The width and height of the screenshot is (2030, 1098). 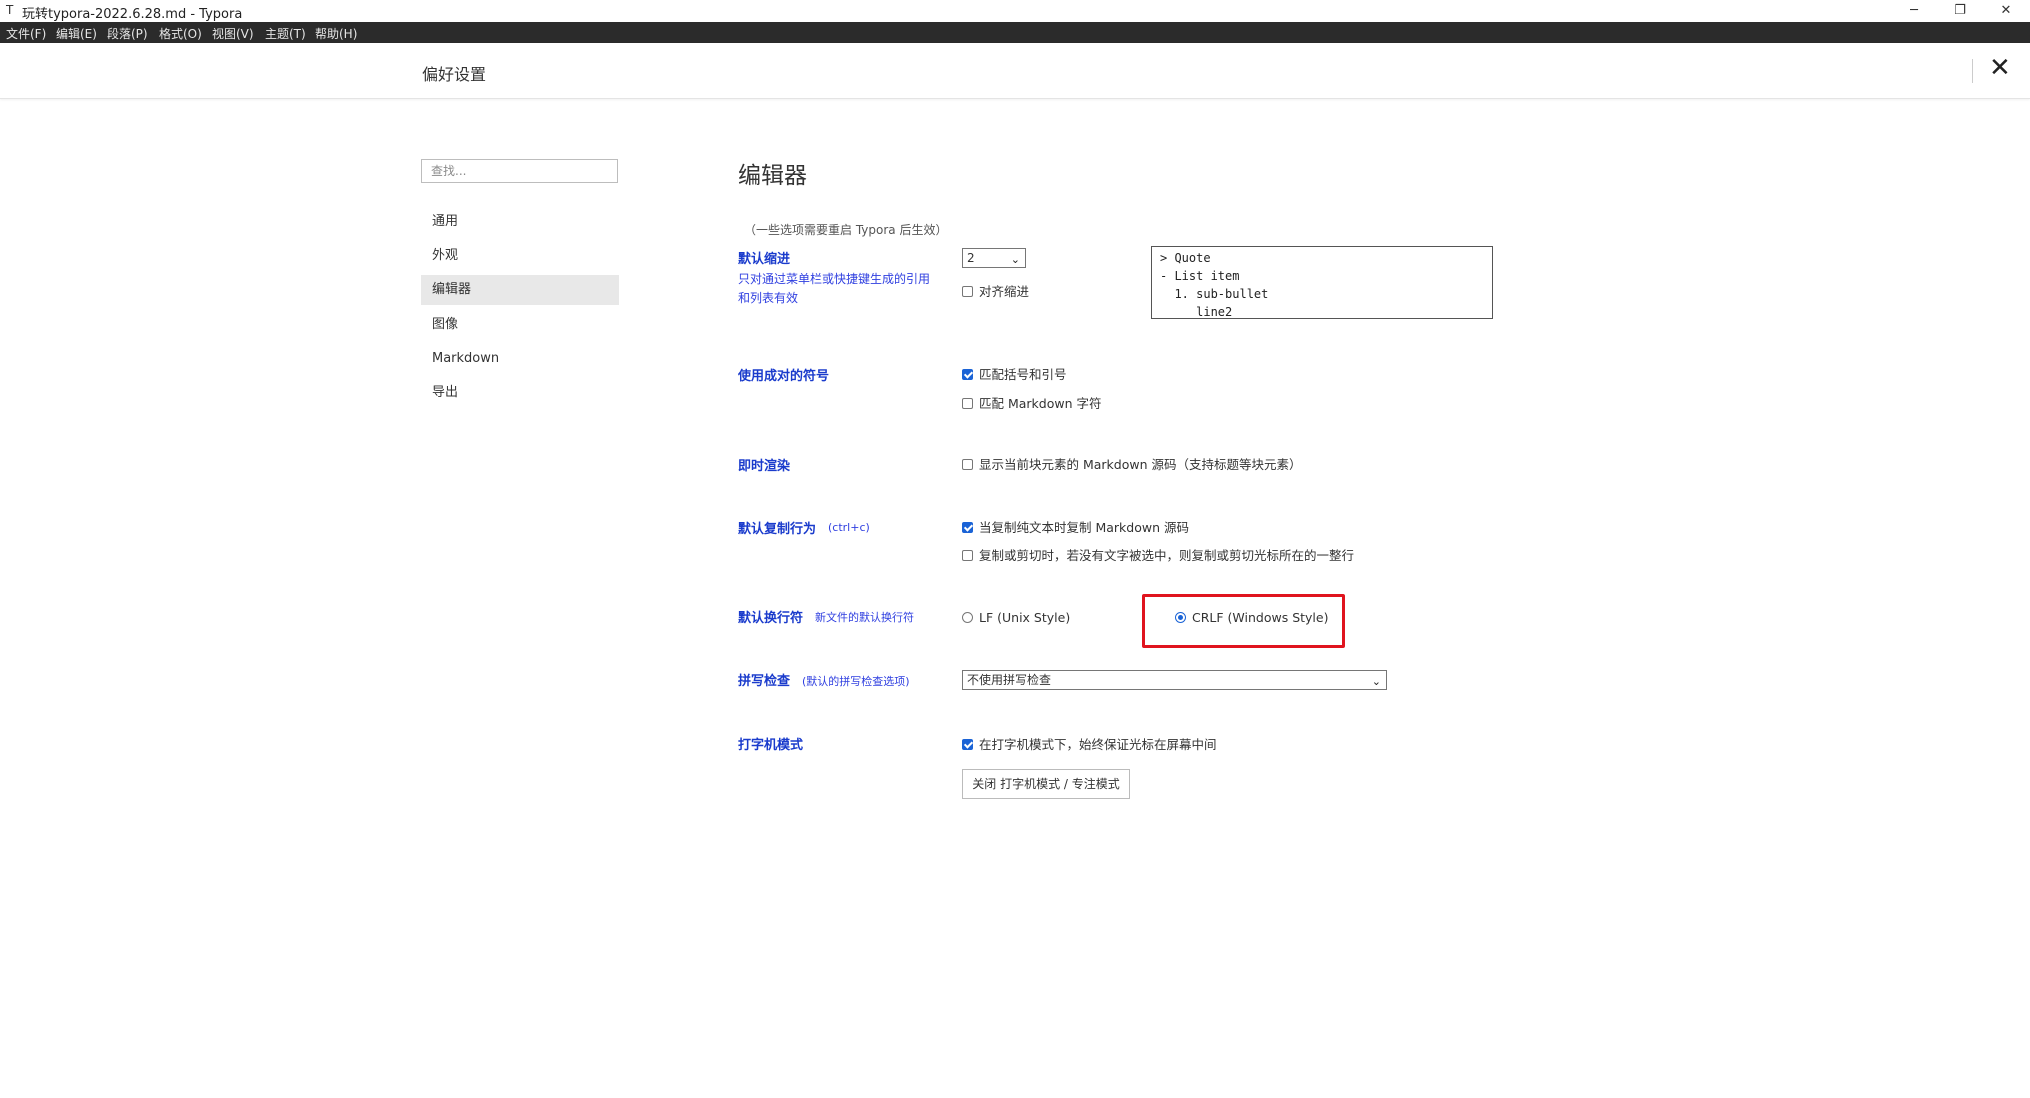 I want to click on copy-label: 默认复制行为, so click(x=777, y=527).